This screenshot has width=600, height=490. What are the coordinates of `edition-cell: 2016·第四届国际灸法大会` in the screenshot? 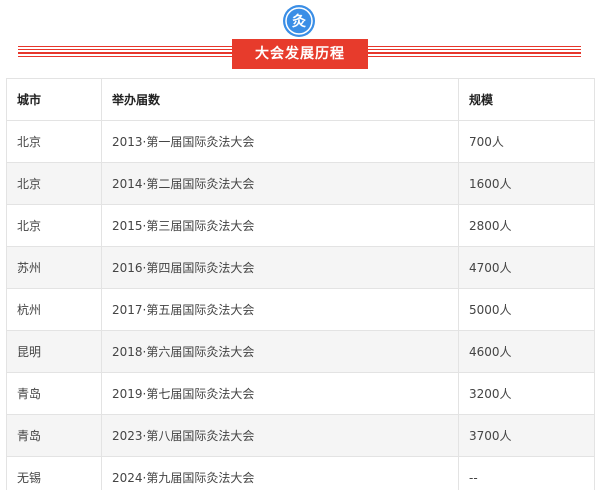 It's located at (280, 267).